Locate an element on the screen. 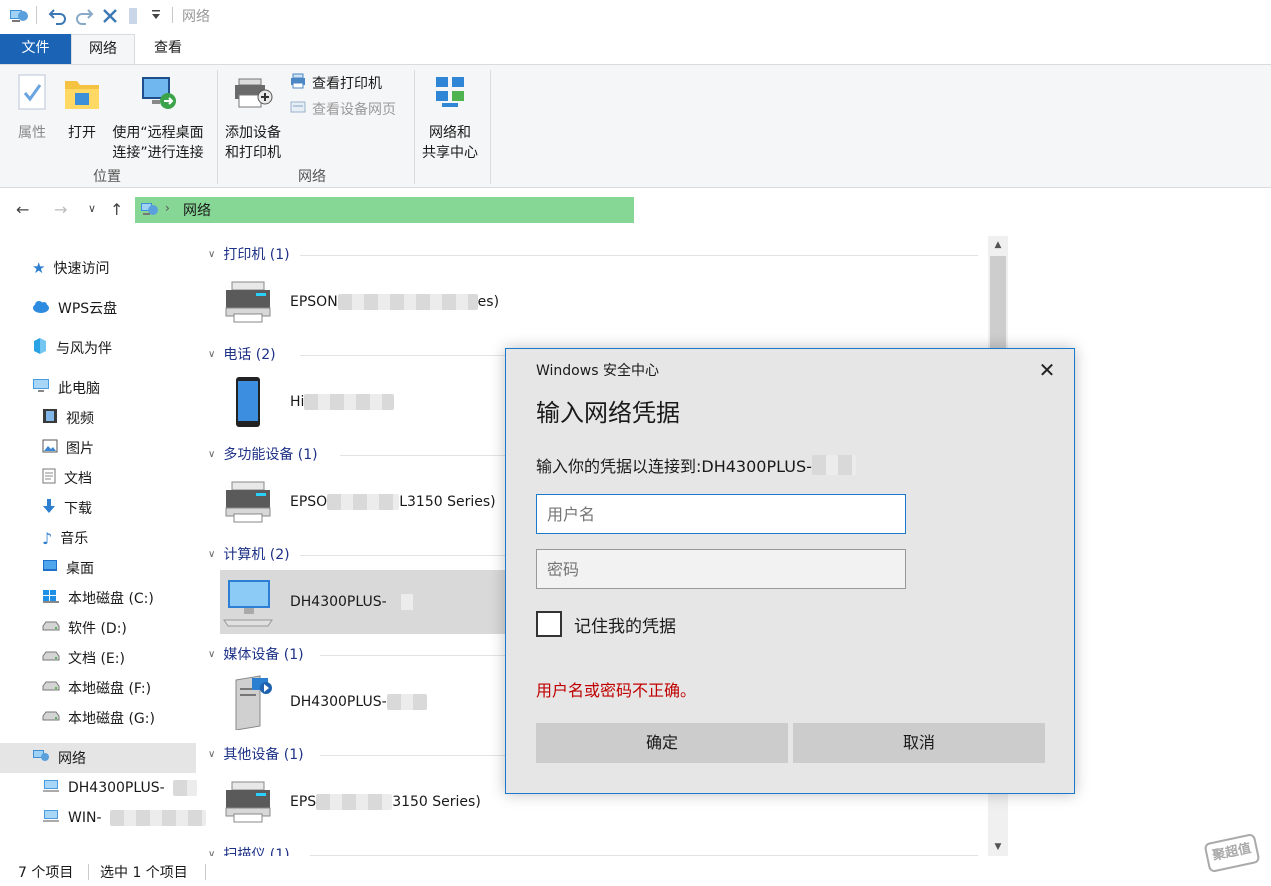 The width and height of the screenshot is (1271, 886). remember-credentials-row: 记住我的凭据 is located at coordinates (606, 624).